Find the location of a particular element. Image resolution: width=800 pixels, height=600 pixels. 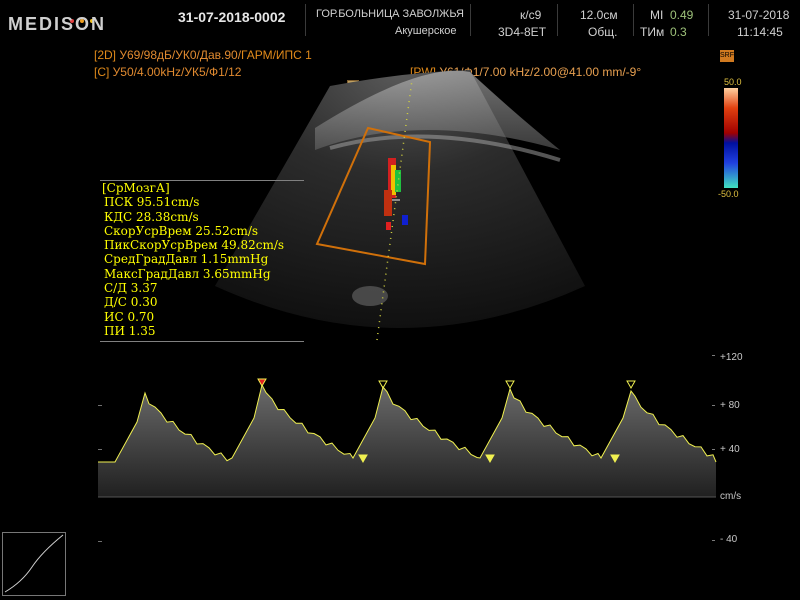

axis-unit: cm/s is located at coordinates (731, 496).